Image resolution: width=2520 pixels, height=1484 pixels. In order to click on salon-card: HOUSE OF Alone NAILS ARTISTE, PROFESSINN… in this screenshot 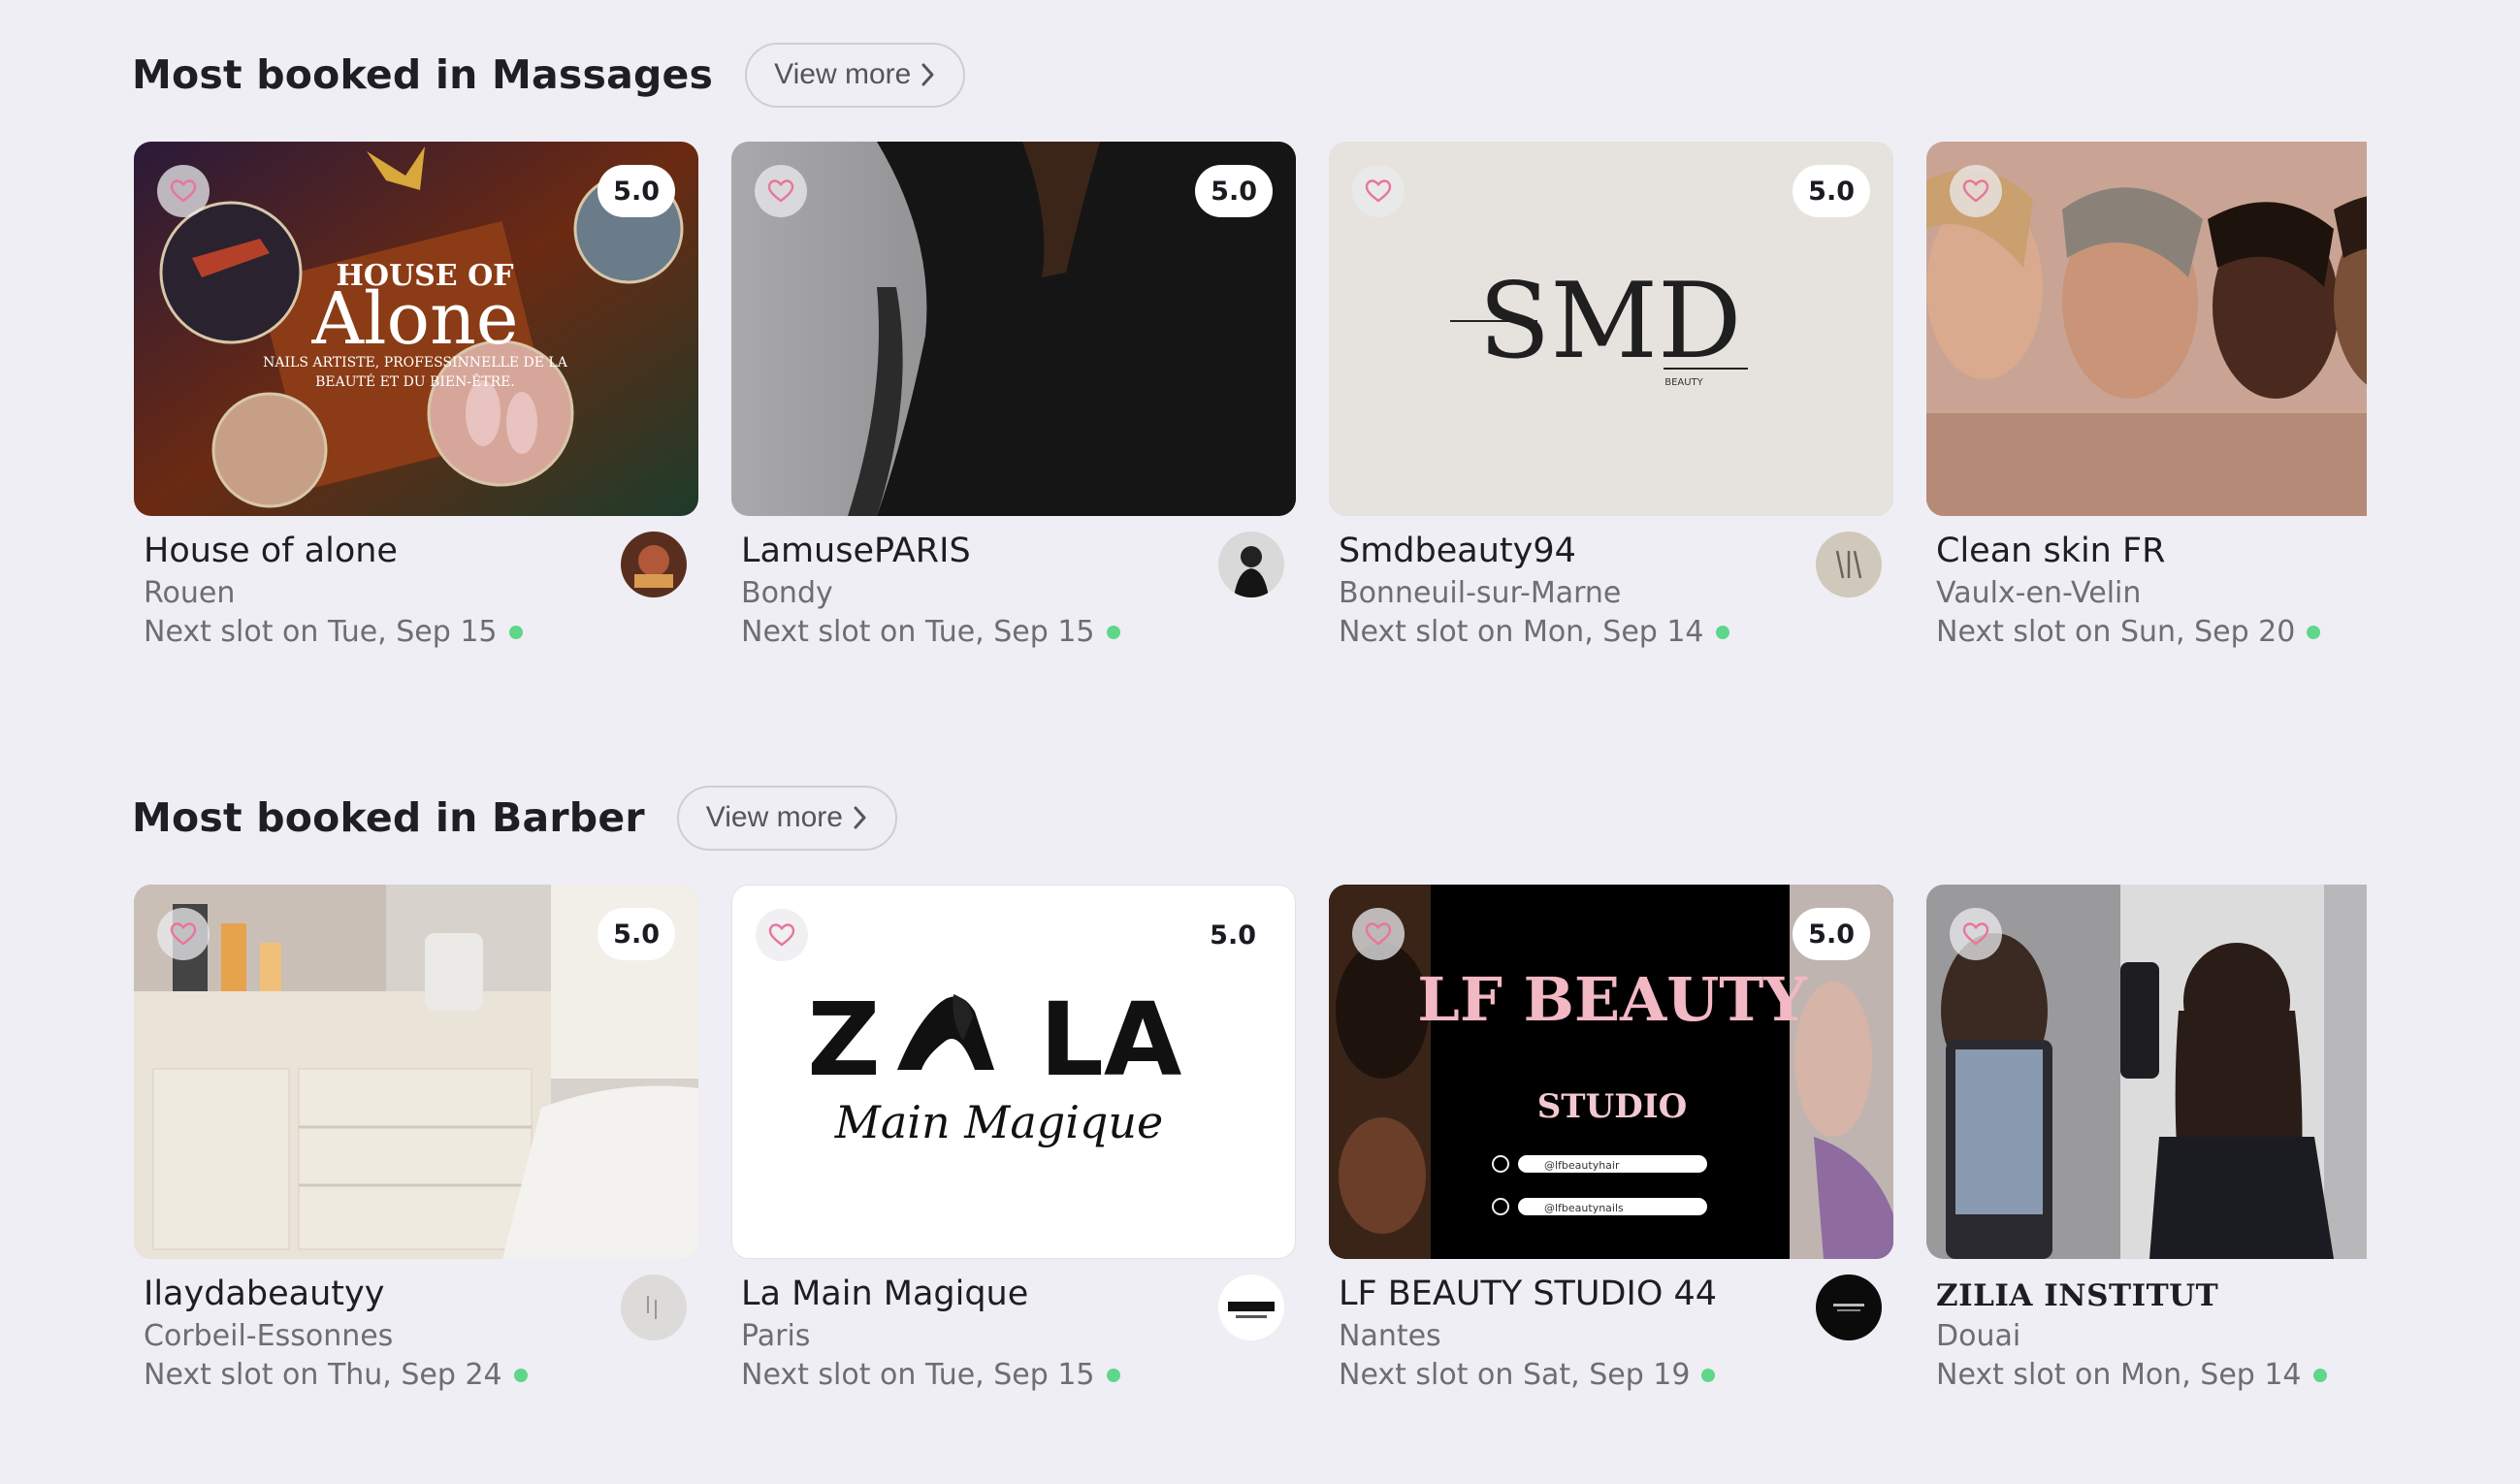, I will do `click(416, 413)`.